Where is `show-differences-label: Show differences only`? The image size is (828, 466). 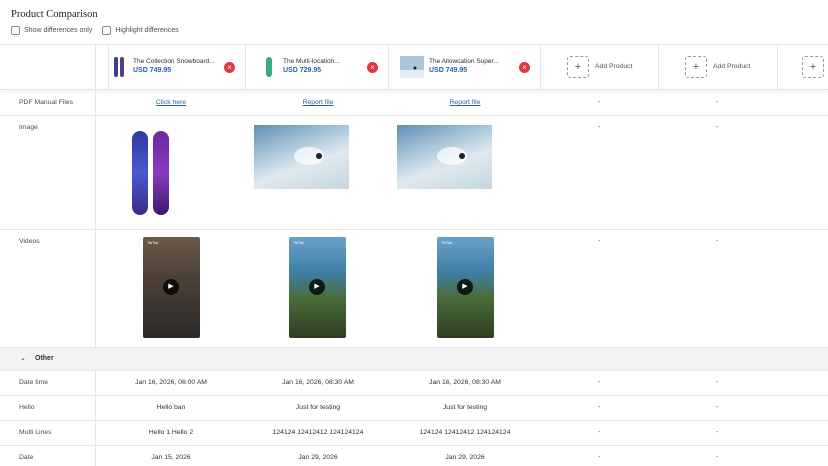 show-differences-label: Show differences only is located at coordinates (58, 30).